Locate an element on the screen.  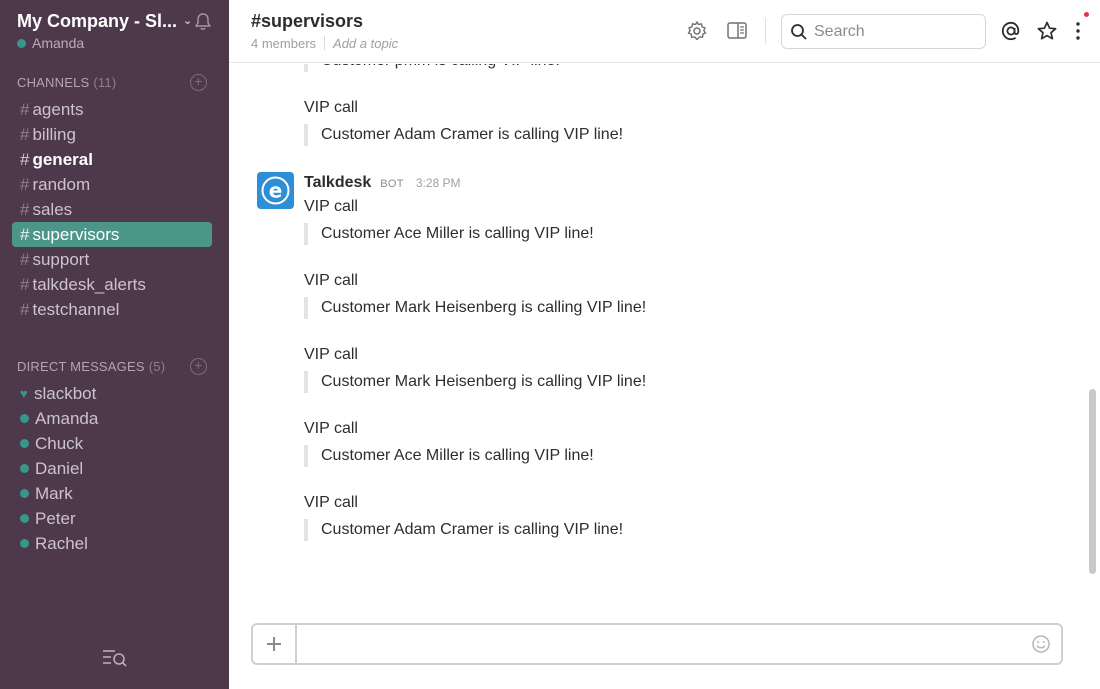
sidebar-dm-amanda: Amanda is located at coordinates (112, 418).